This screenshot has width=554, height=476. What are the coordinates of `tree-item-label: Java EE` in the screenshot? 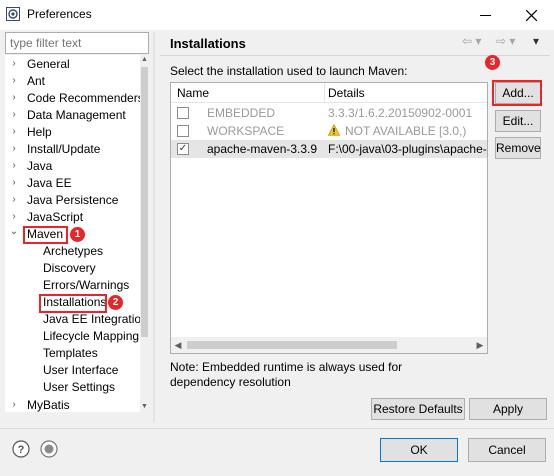 It's located at (49, 183).